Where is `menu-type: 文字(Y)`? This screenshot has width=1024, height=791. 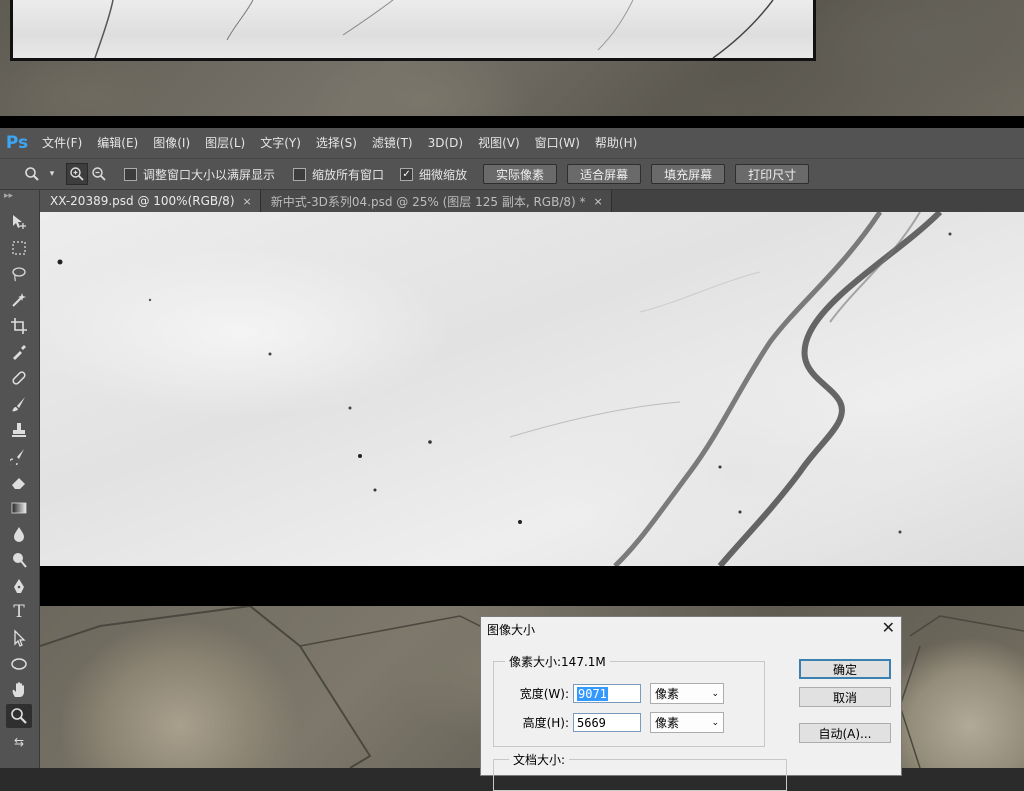
menu-type: 文字(Y) is located at coordinates (280, 143).